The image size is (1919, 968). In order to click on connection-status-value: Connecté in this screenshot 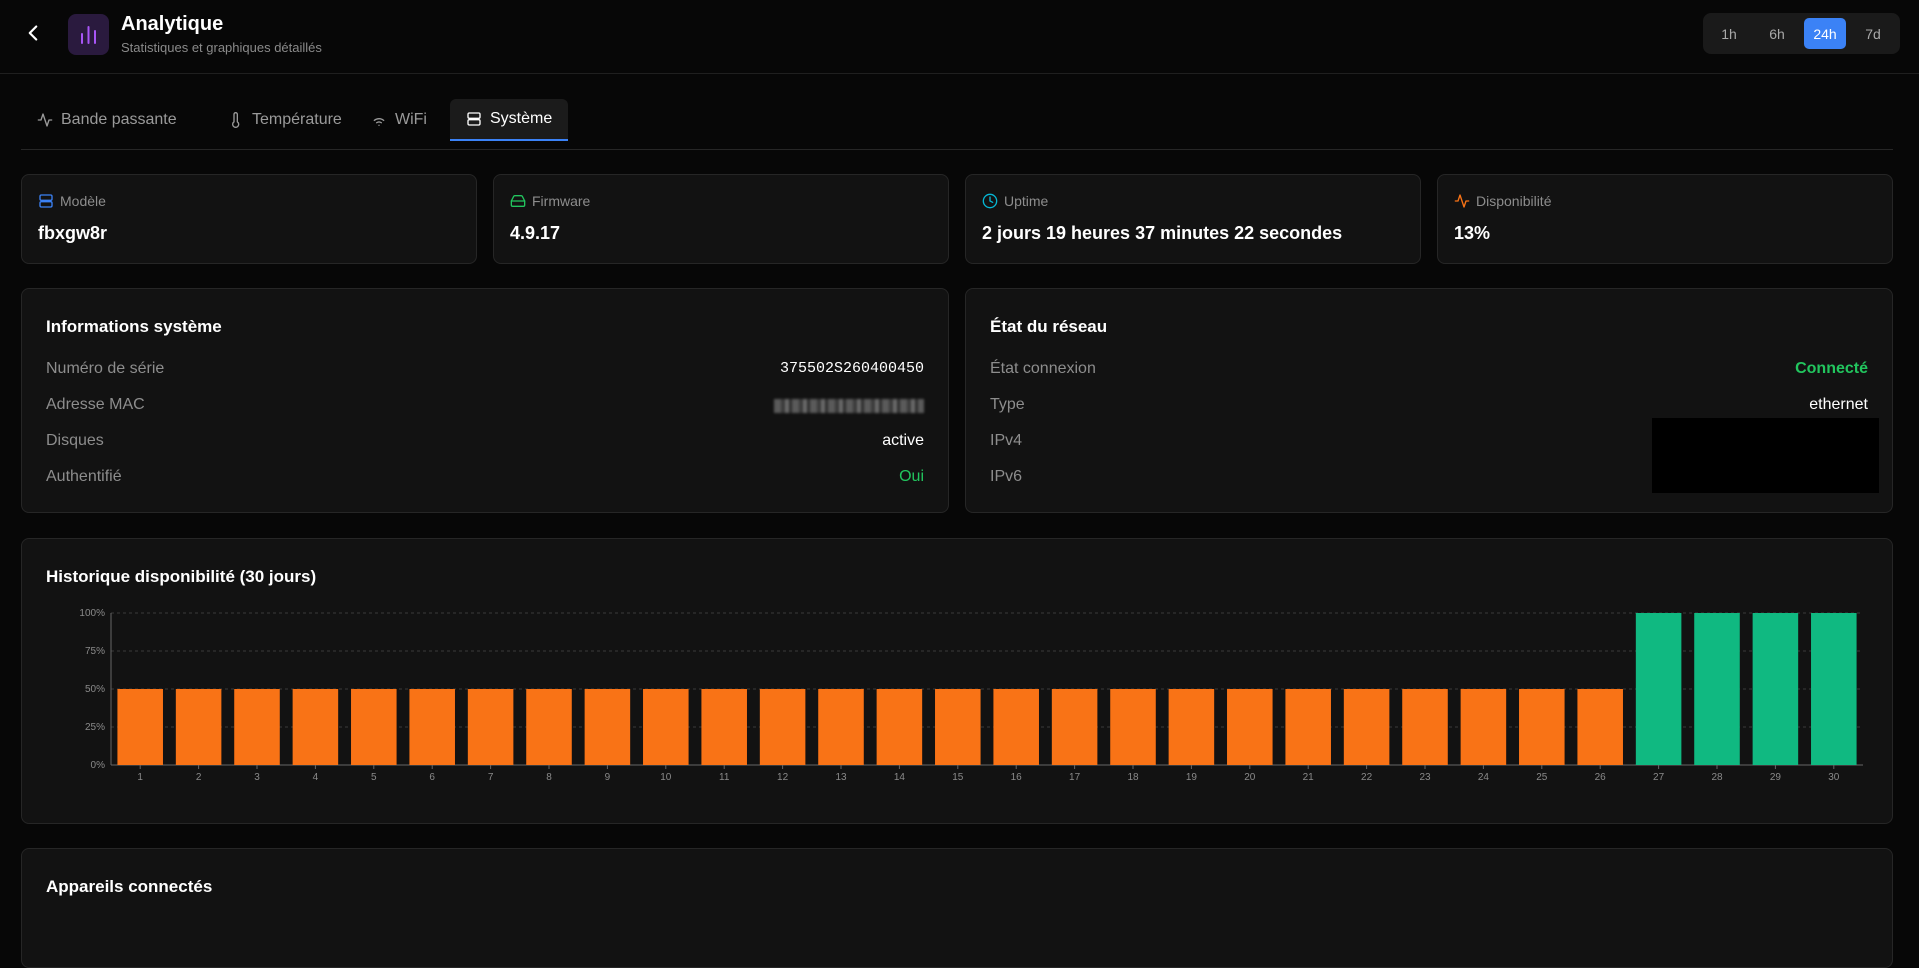, I will do `click(1831, 368)`.